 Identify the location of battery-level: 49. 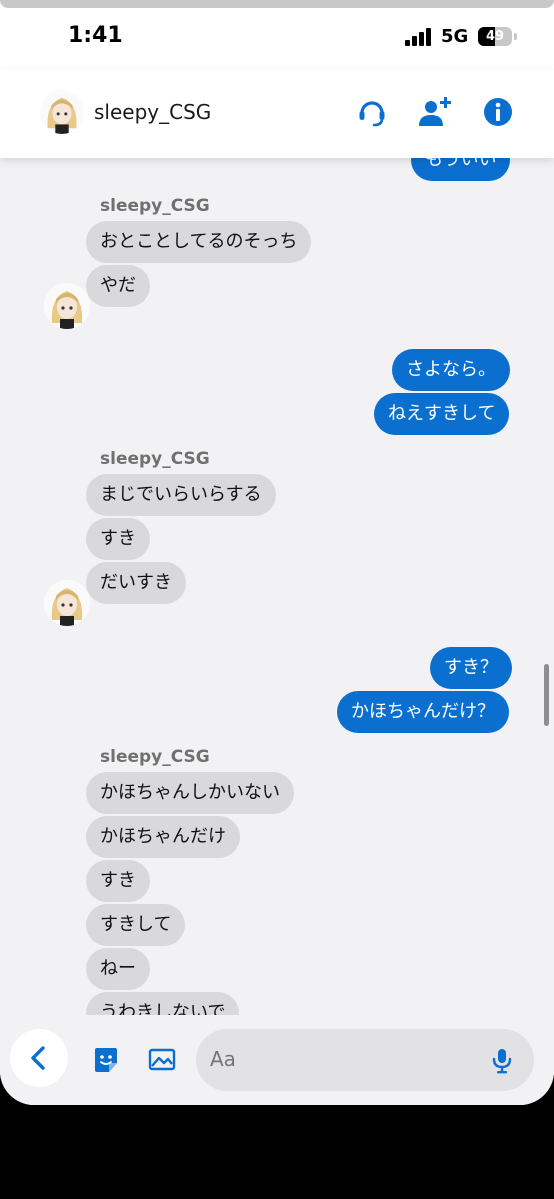
(495, 36).